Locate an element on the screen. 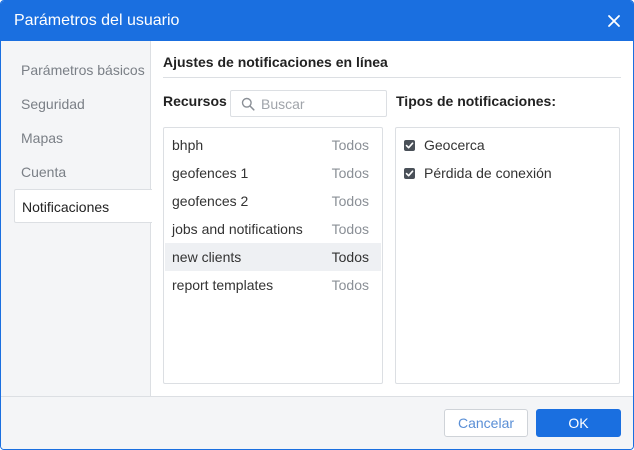 The image size is (634, 450). resource-name: report templates is located at coordinates (223, 285).